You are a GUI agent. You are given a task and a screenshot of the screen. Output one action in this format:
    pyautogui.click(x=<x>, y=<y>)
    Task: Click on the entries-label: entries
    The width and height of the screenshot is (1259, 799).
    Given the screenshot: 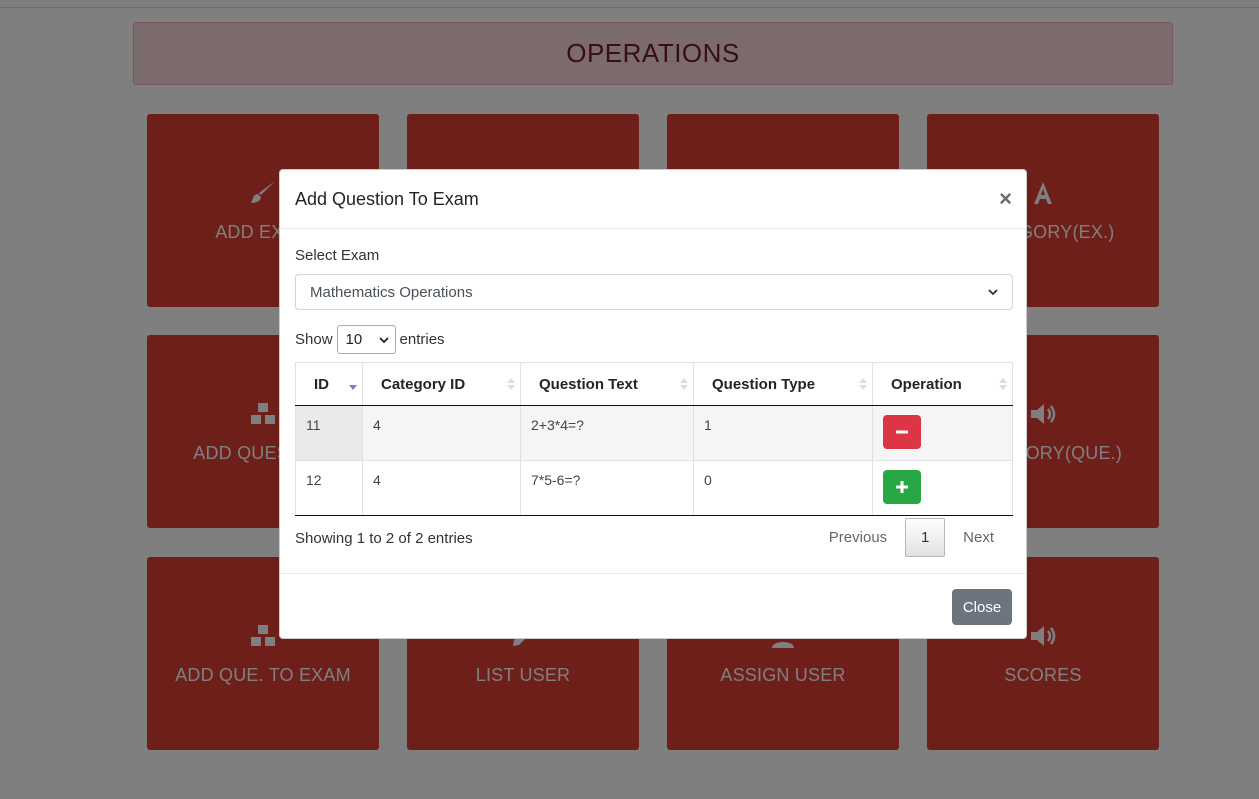 What is the action you would take?
    pyautogui.click(x=422, y=339)
    